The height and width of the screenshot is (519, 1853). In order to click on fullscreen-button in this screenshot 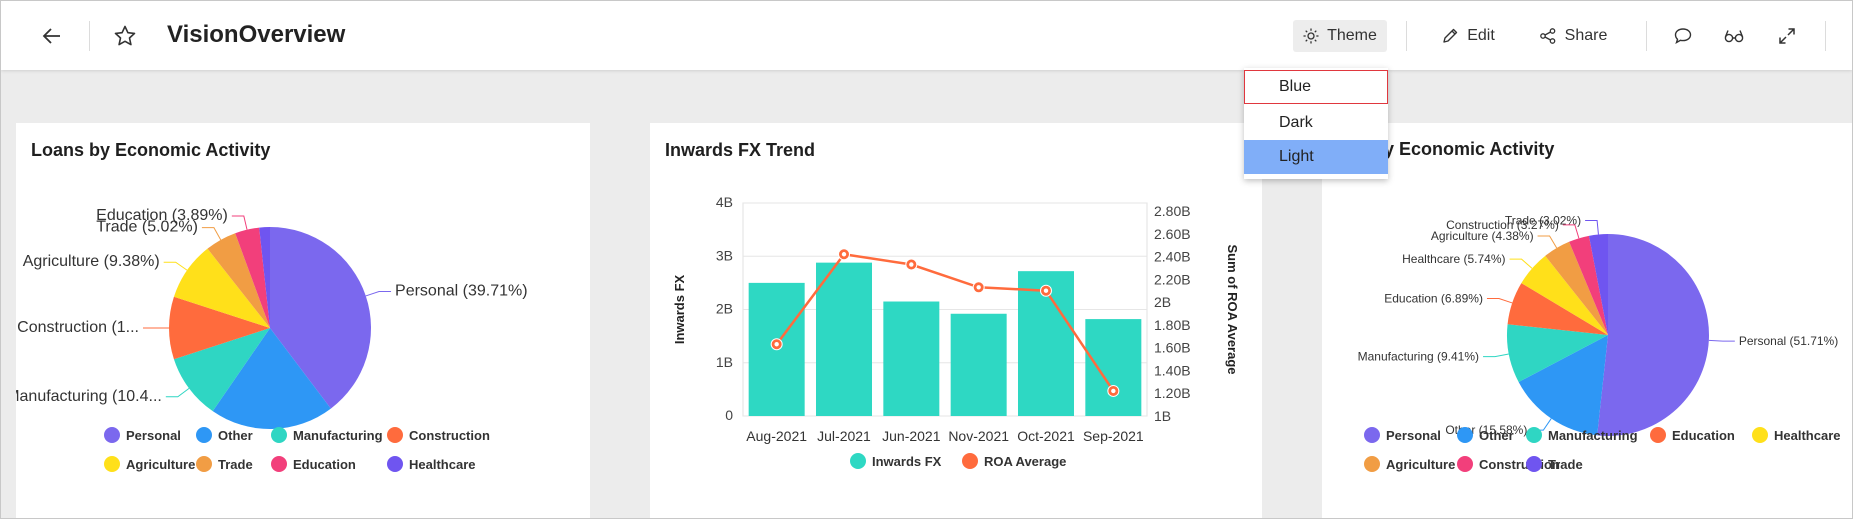, I will do `click(1787, 36)`.